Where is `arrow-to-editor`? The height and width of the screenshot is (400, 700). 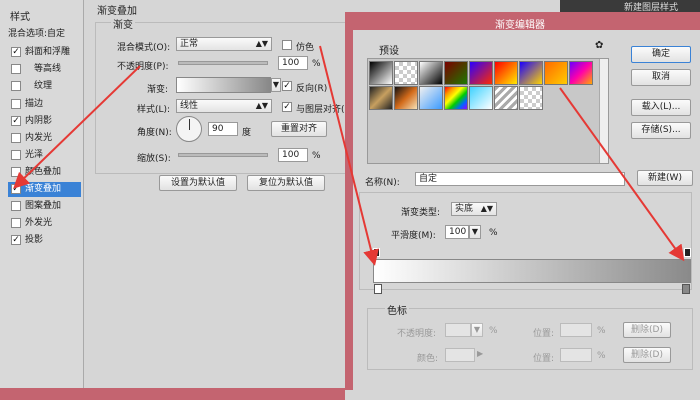 arrow-to-editor is located at coordinates (349, 155).